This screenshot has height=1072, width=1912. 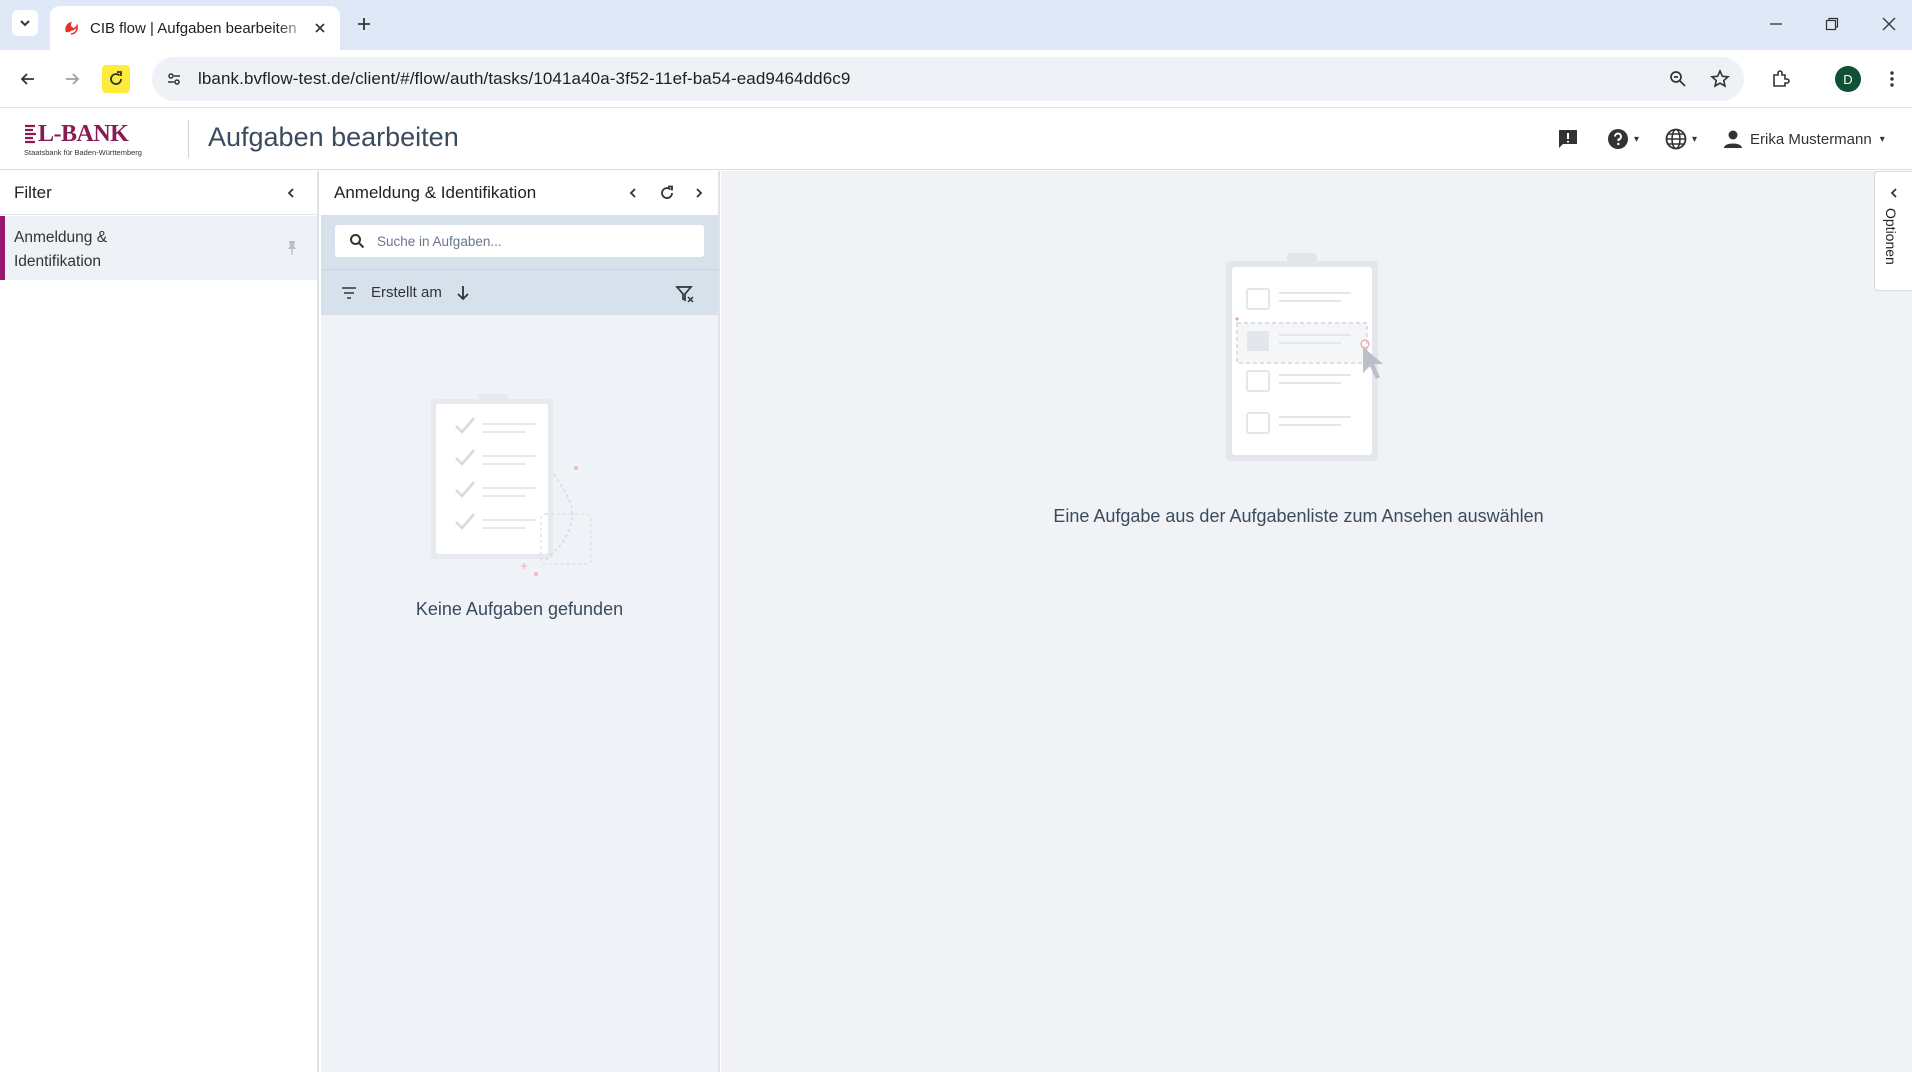 I want to click on arrow-left-icon, so click(x=27, y=79).